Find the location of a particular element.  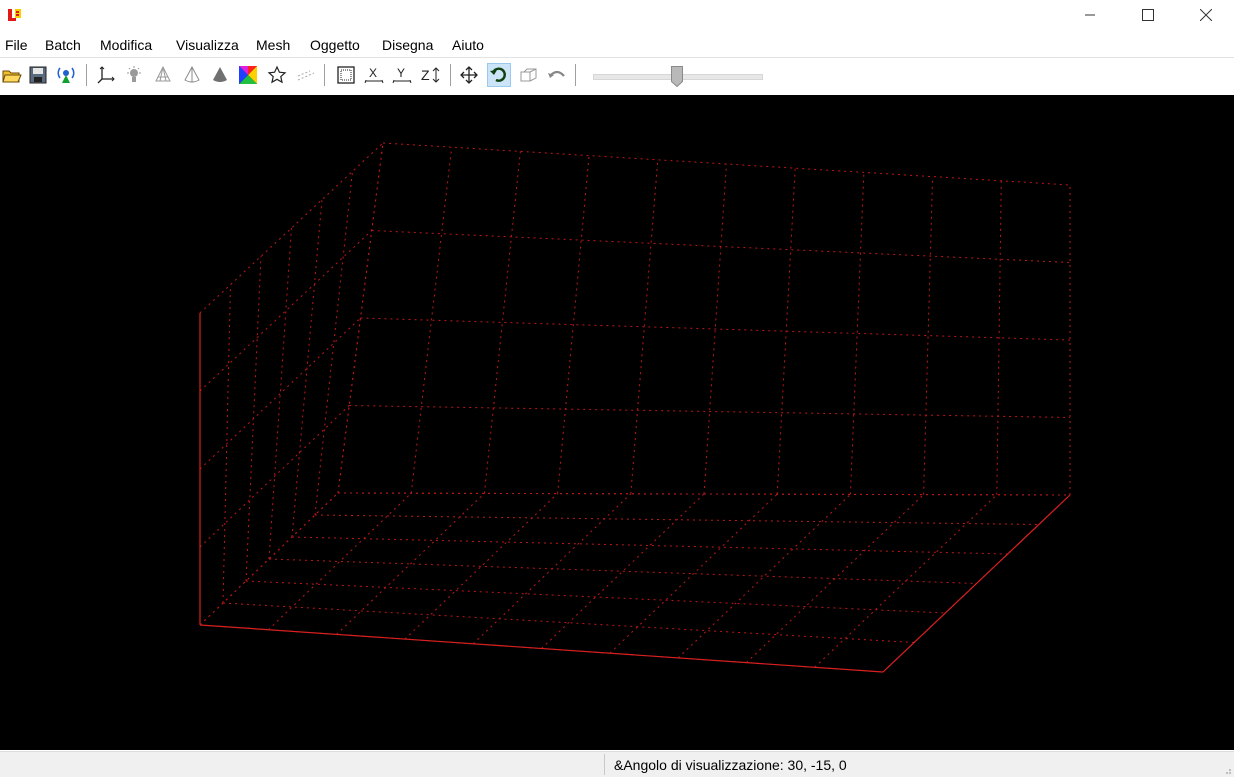

frame-button is located at coordinates (346, 75).